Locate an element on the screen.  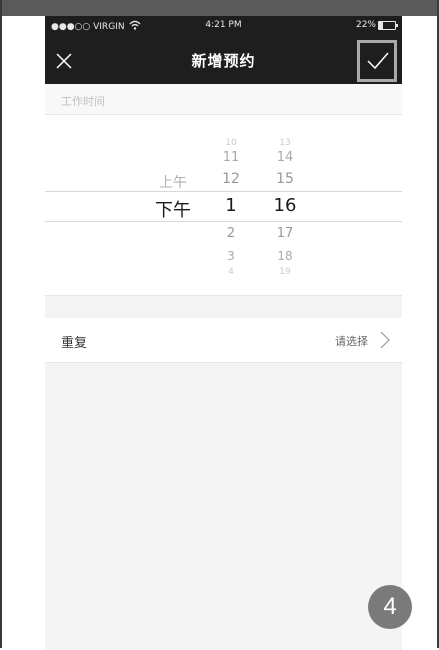
confirm-button is located at coordinates (377, 61).